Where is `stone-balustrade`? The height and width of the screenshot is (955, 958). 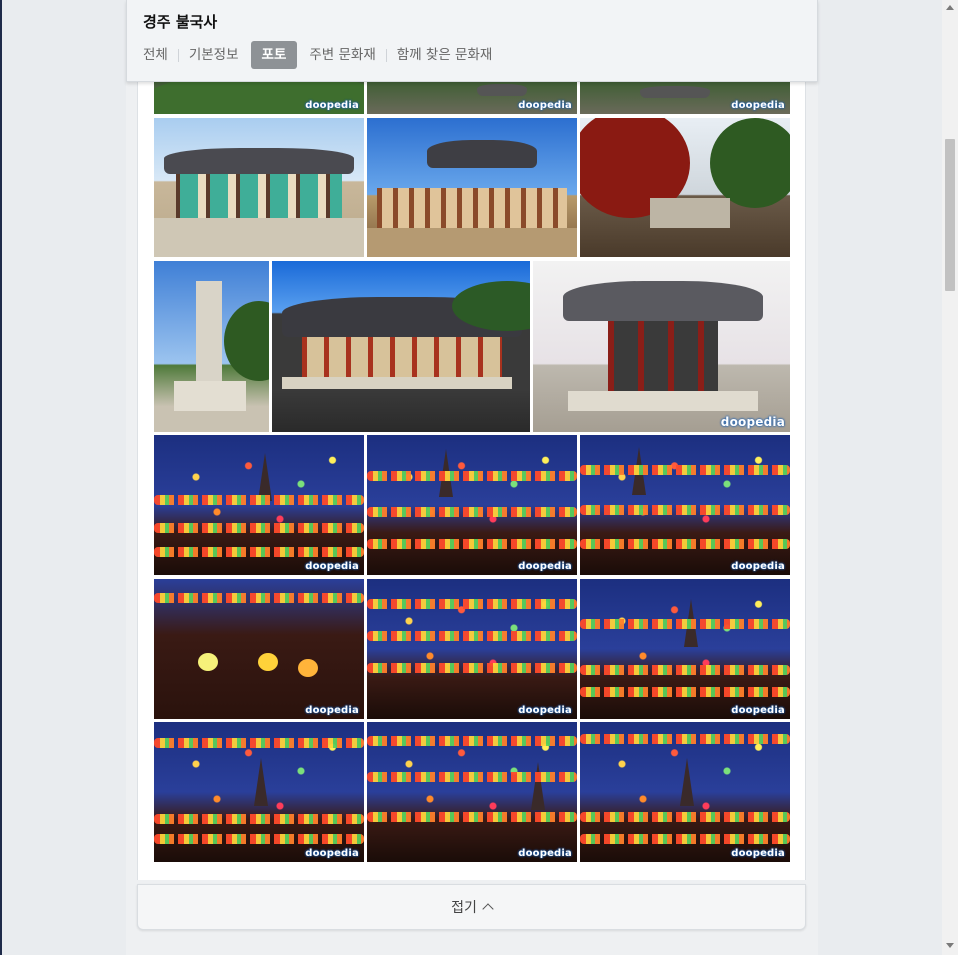
stone-balustrade is located at coordinates (663, 401).